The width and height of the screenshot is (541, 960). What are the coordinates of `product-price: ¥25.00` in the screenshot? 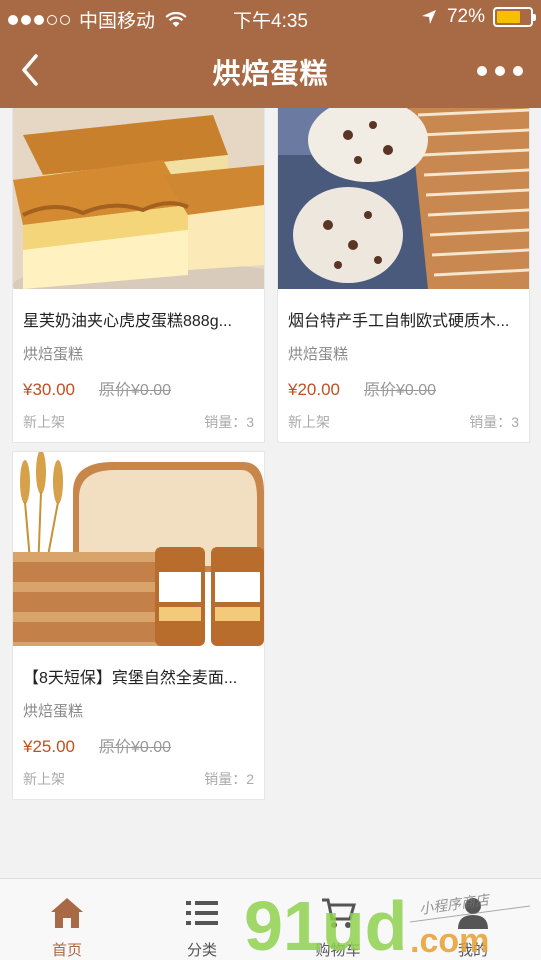 It's located at (49, 746).